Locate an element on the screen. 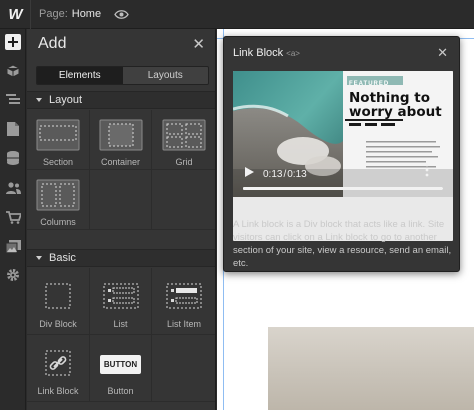  element-section: Section is located at coordinates (58, 140).